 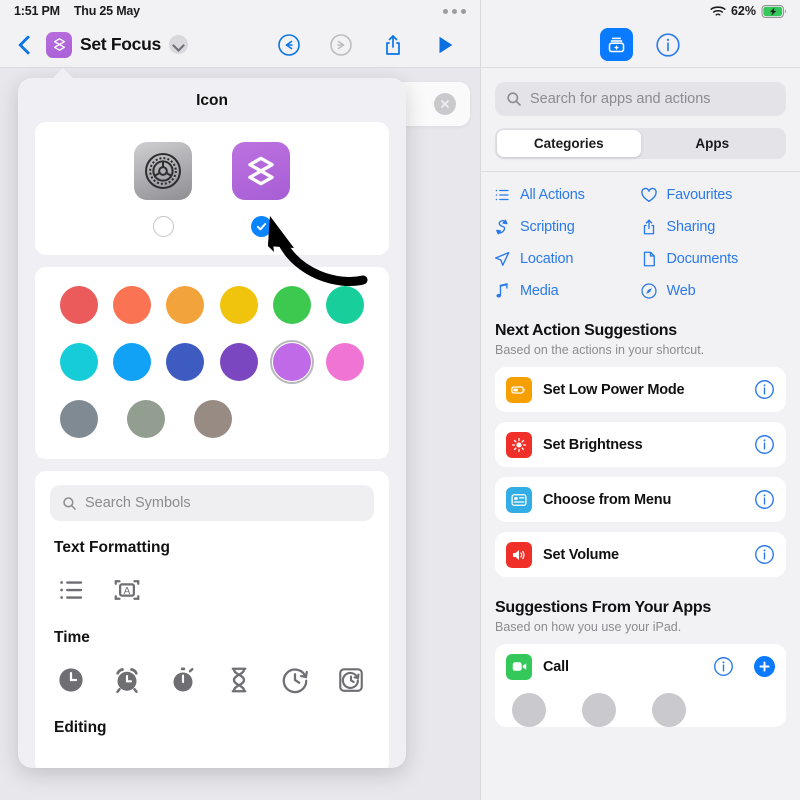 What do you see at coordinates (445, 104) in the screenshot?
I see `close-circle-icon` at bounding box center [445, 104].